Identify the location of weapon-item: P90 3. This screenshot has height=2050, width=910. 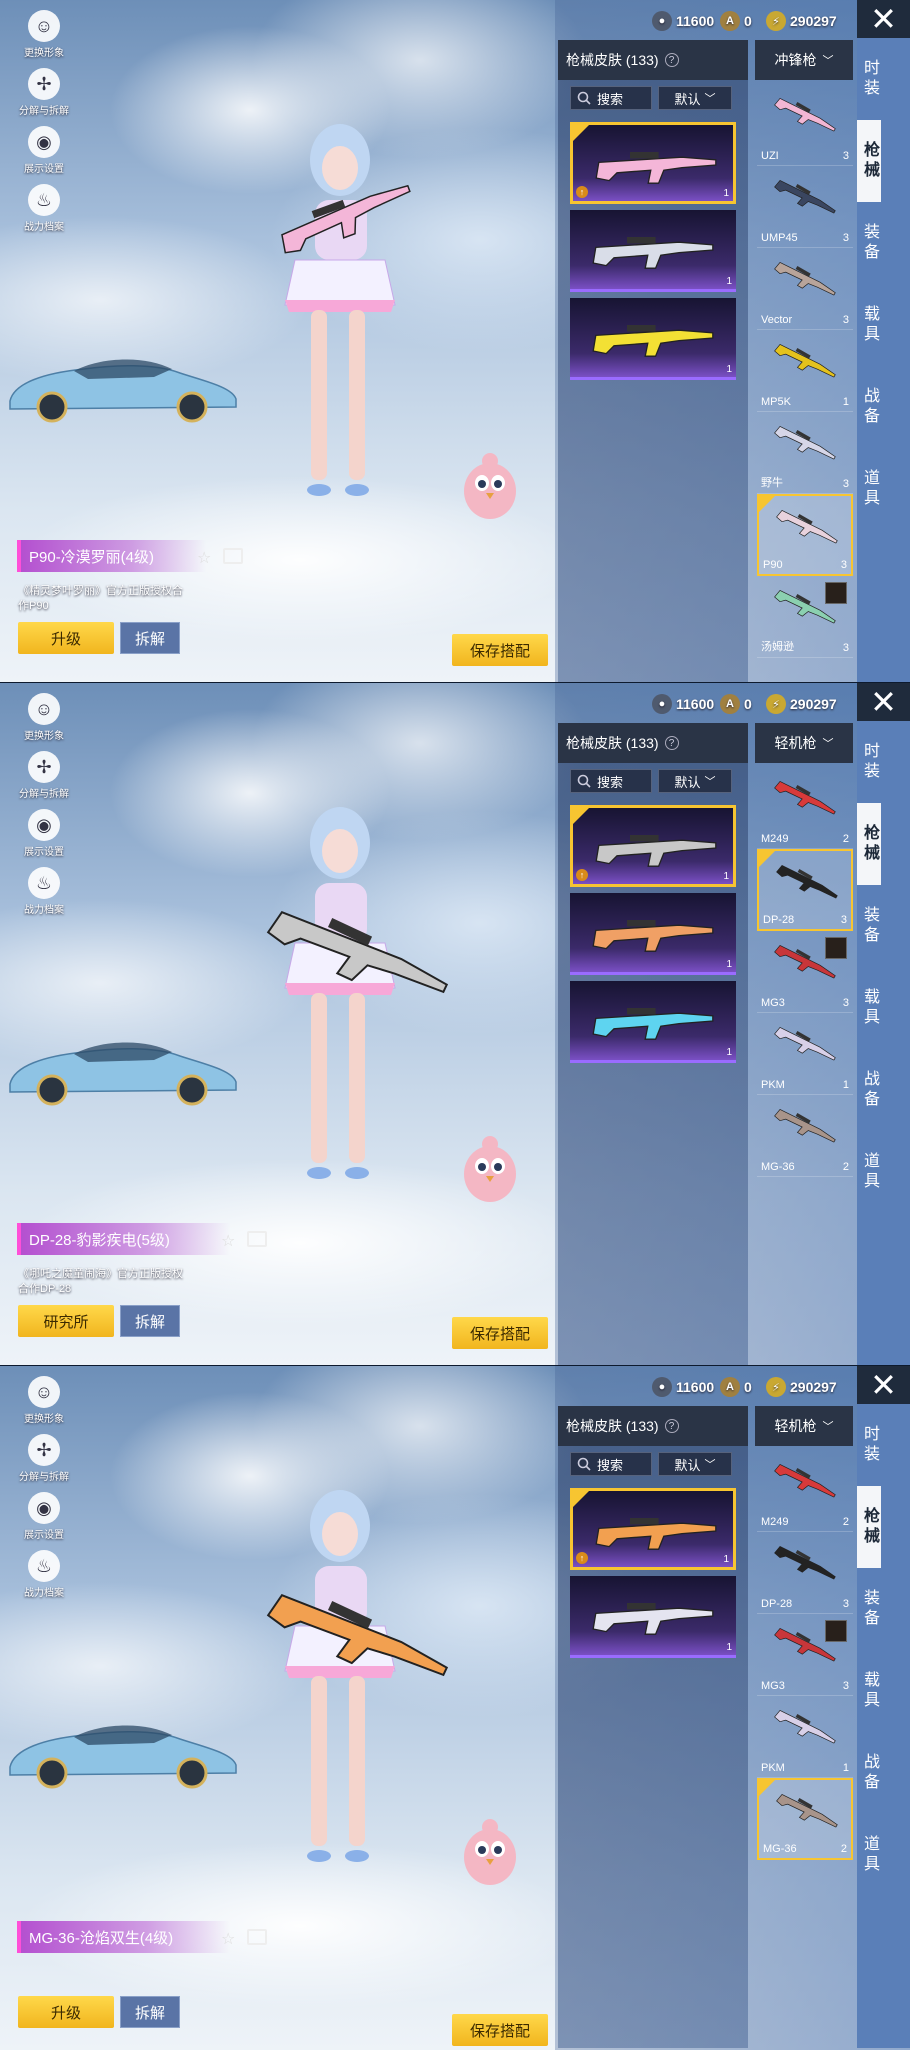
(805, 535).